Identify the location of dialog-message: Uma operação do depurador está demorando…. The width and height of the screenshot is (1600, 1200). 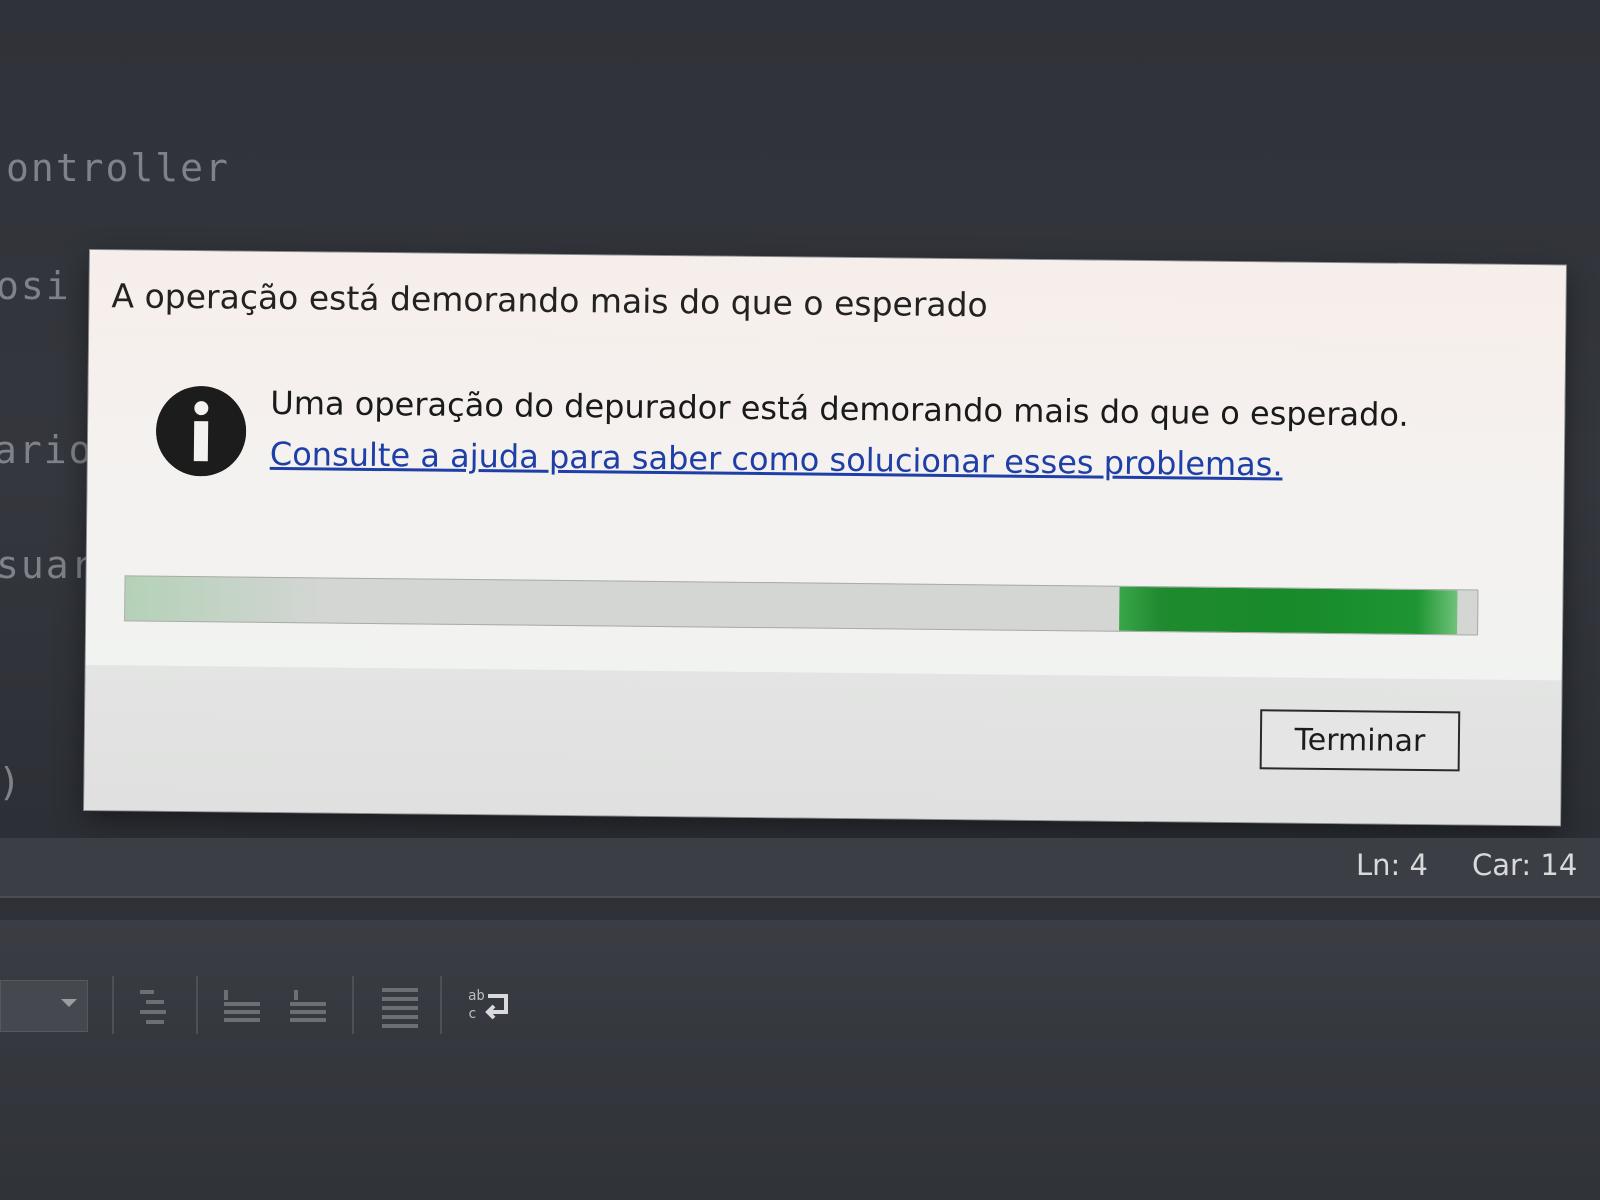
(839, 408).